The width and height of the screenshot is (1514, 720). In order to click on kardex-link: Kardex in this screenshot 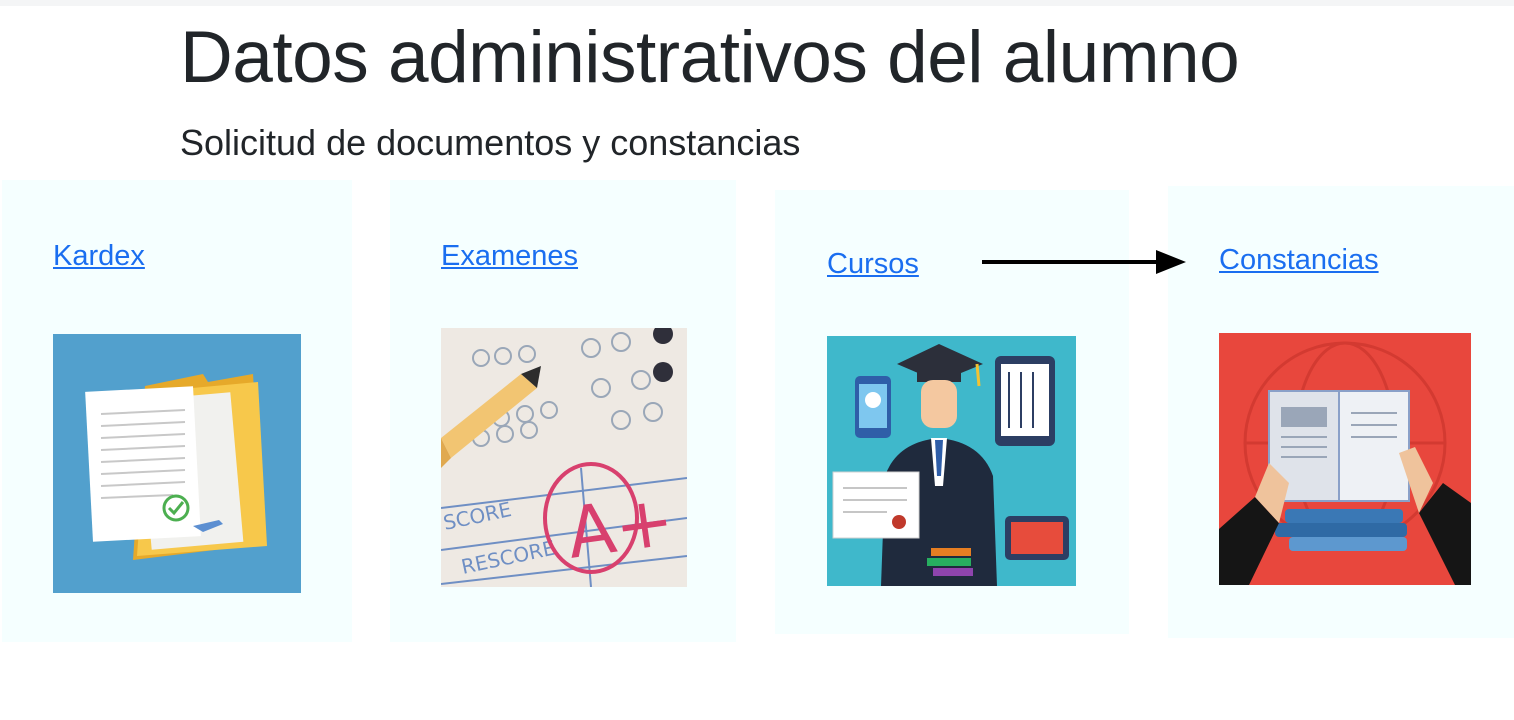, I will do `click(99, 256)`.